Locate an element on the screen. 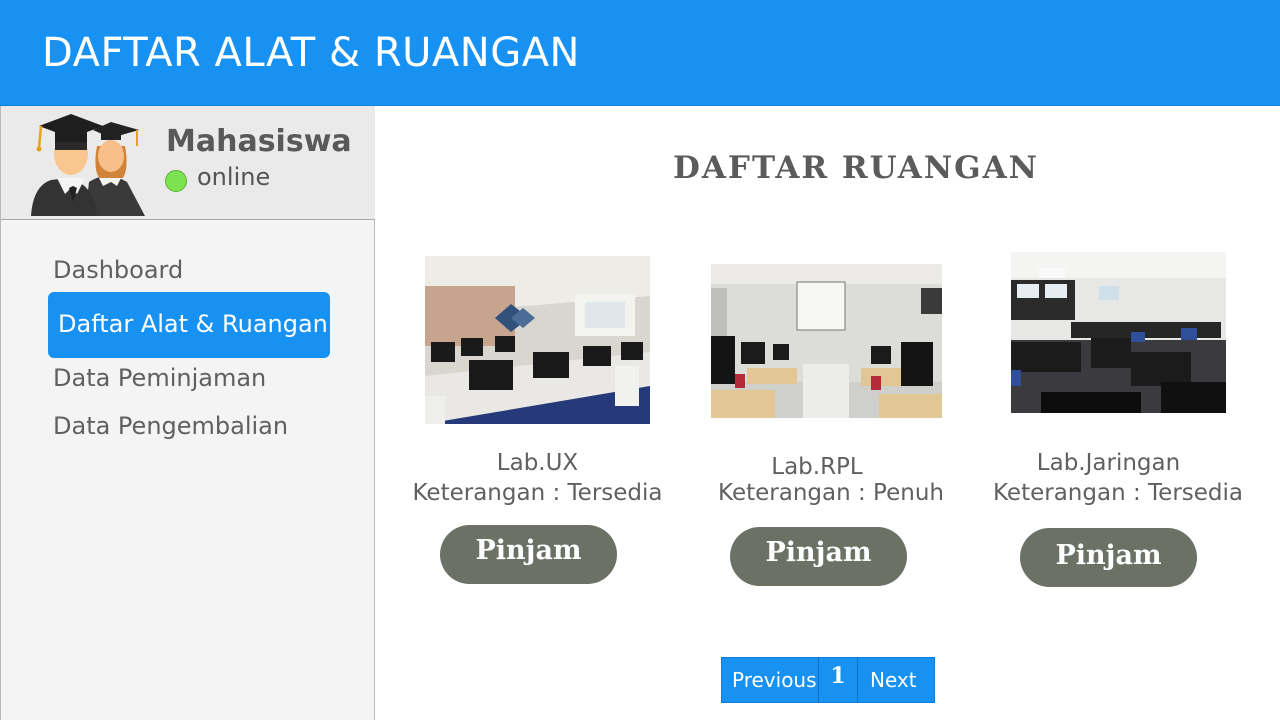  graduates-icon is located at coordinates (89, 162).